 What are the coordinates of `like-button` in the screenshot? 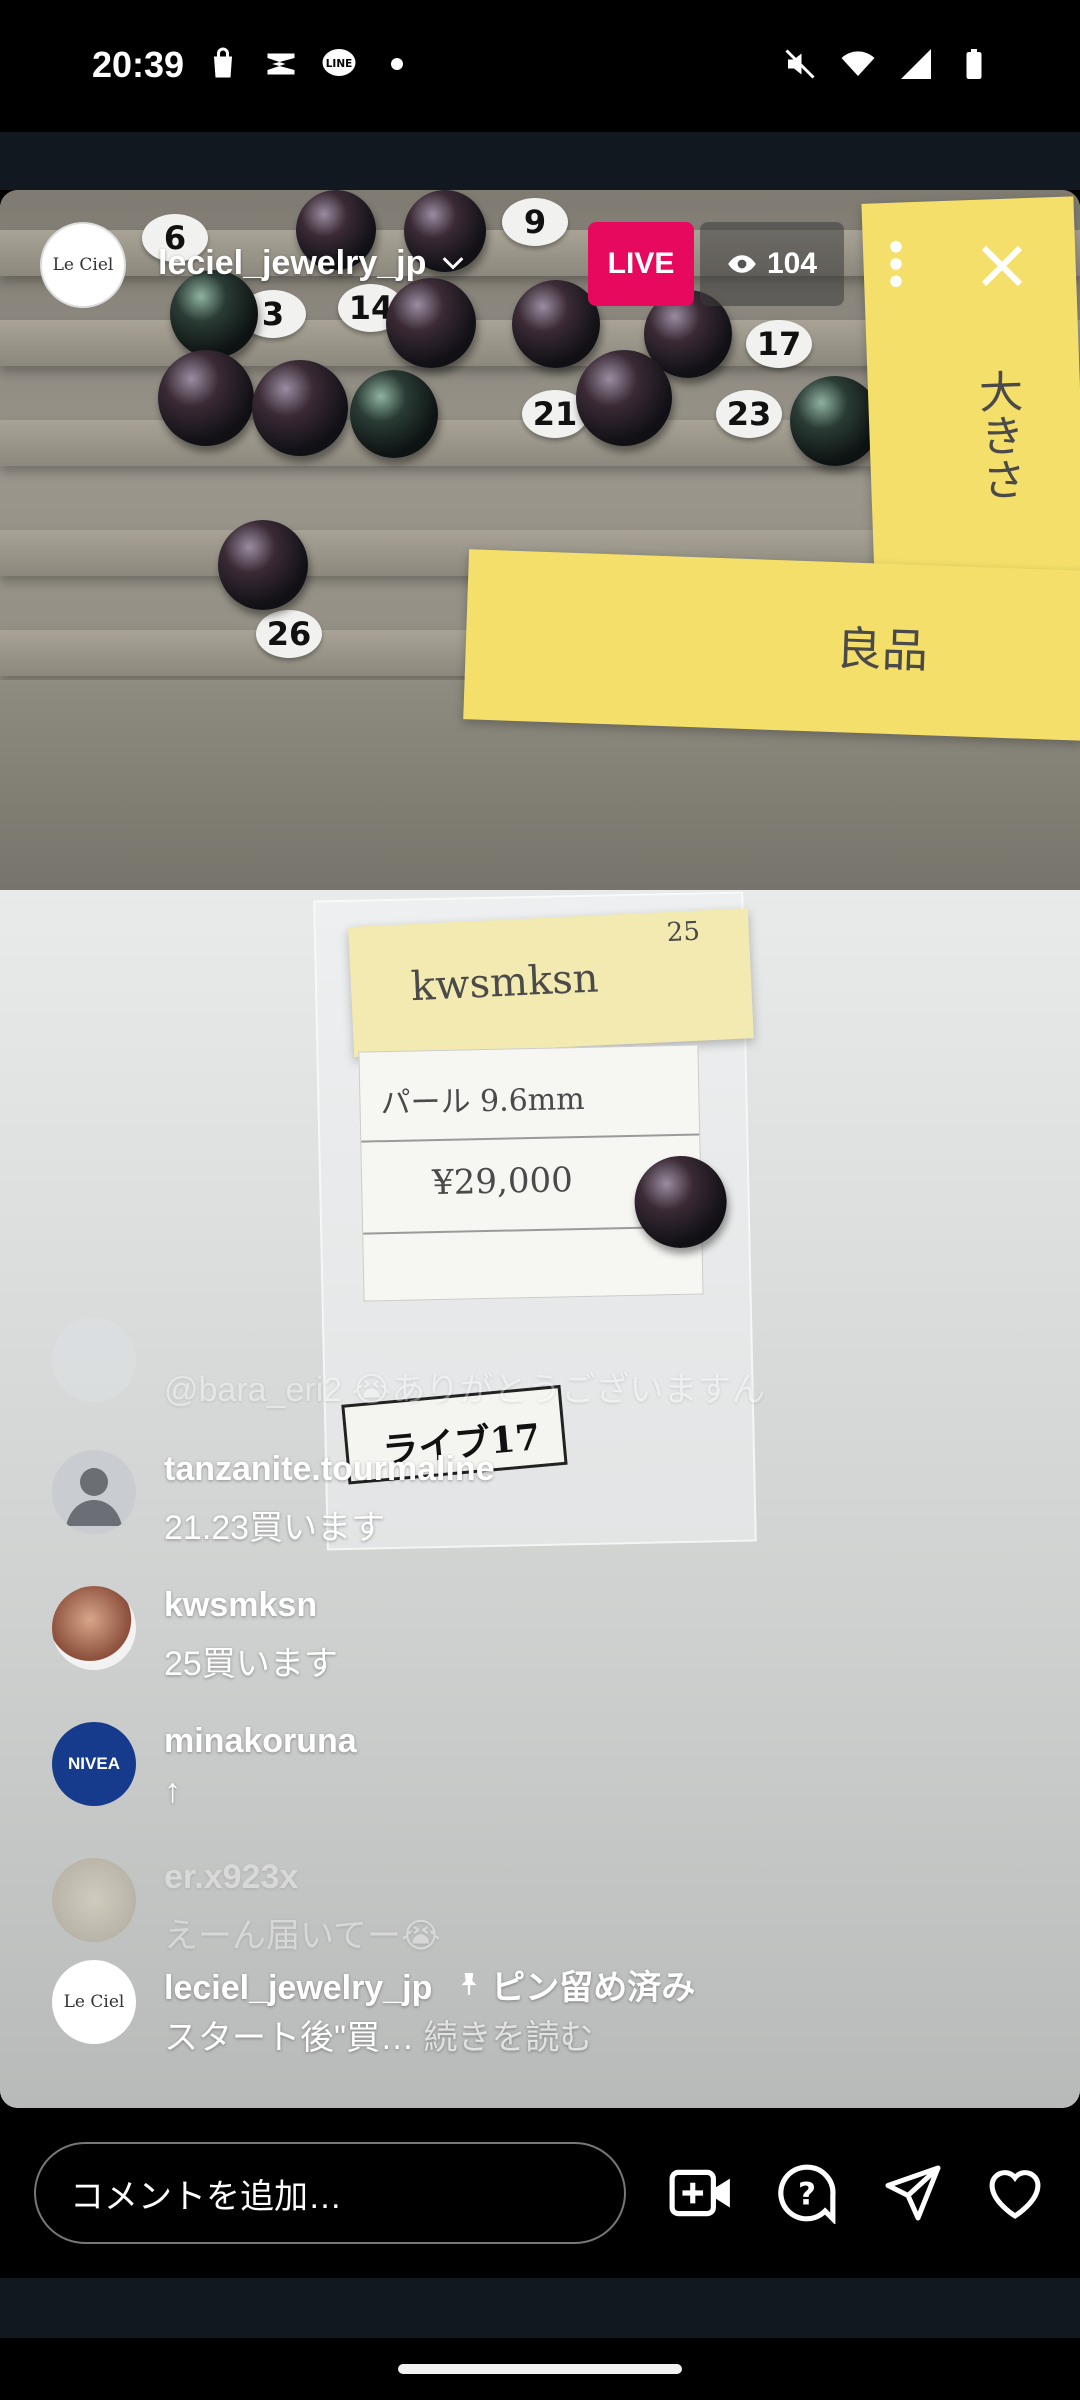 It's located at (1015, 2193).